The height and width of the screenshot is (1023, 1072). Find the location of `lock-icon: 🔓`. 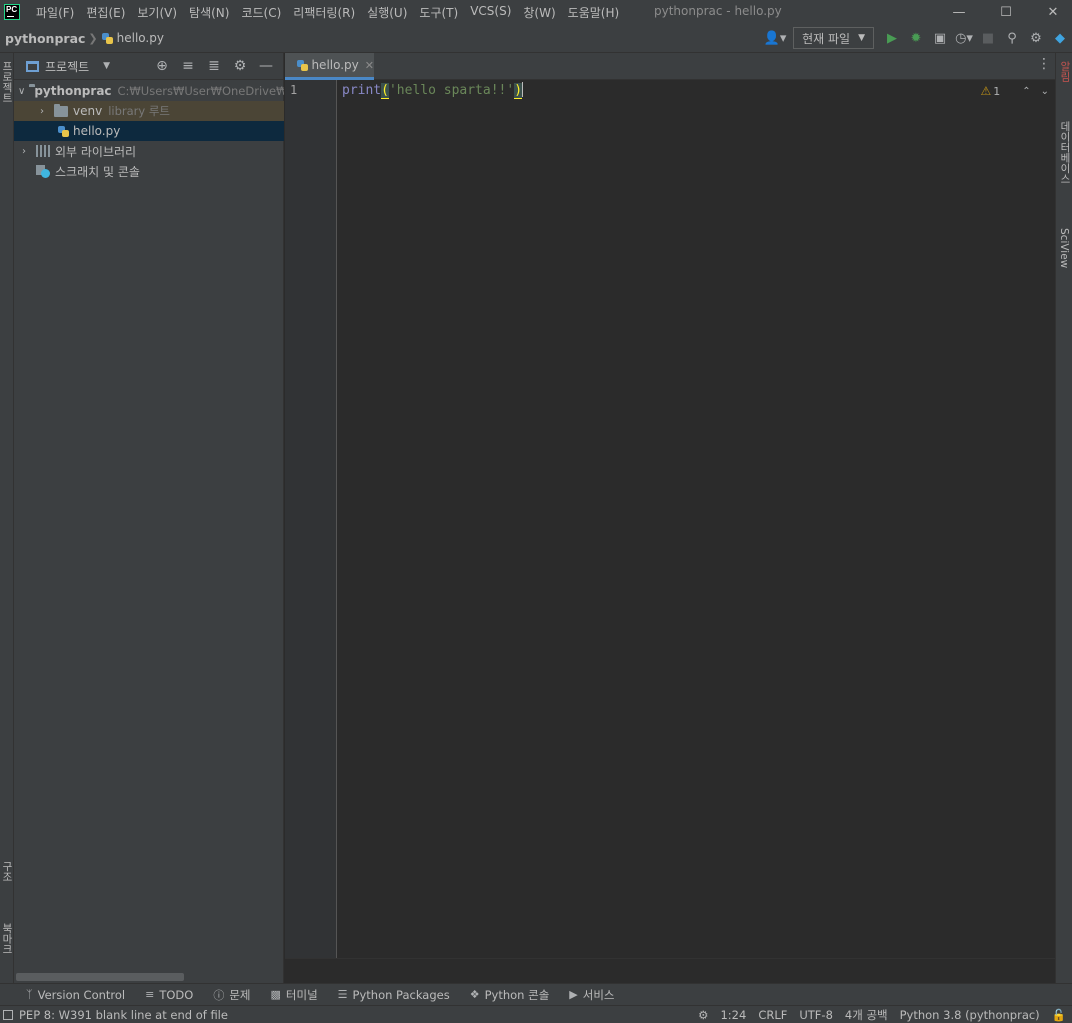

lock-icon: 🔓 is located at coordinates (1059, 1015).